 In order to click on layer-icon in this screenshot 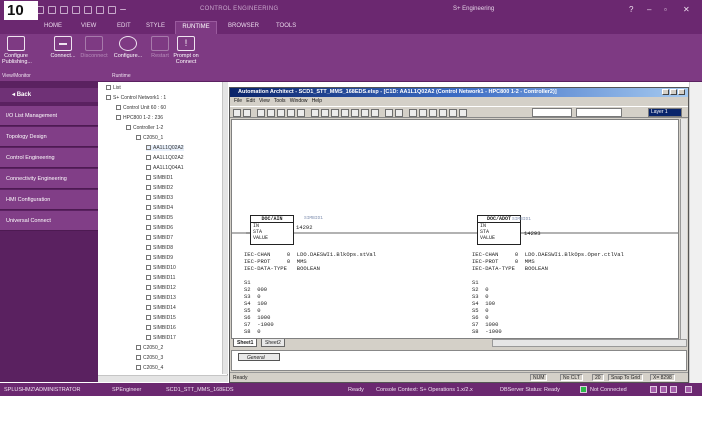, I will do `click(423, 113)`.